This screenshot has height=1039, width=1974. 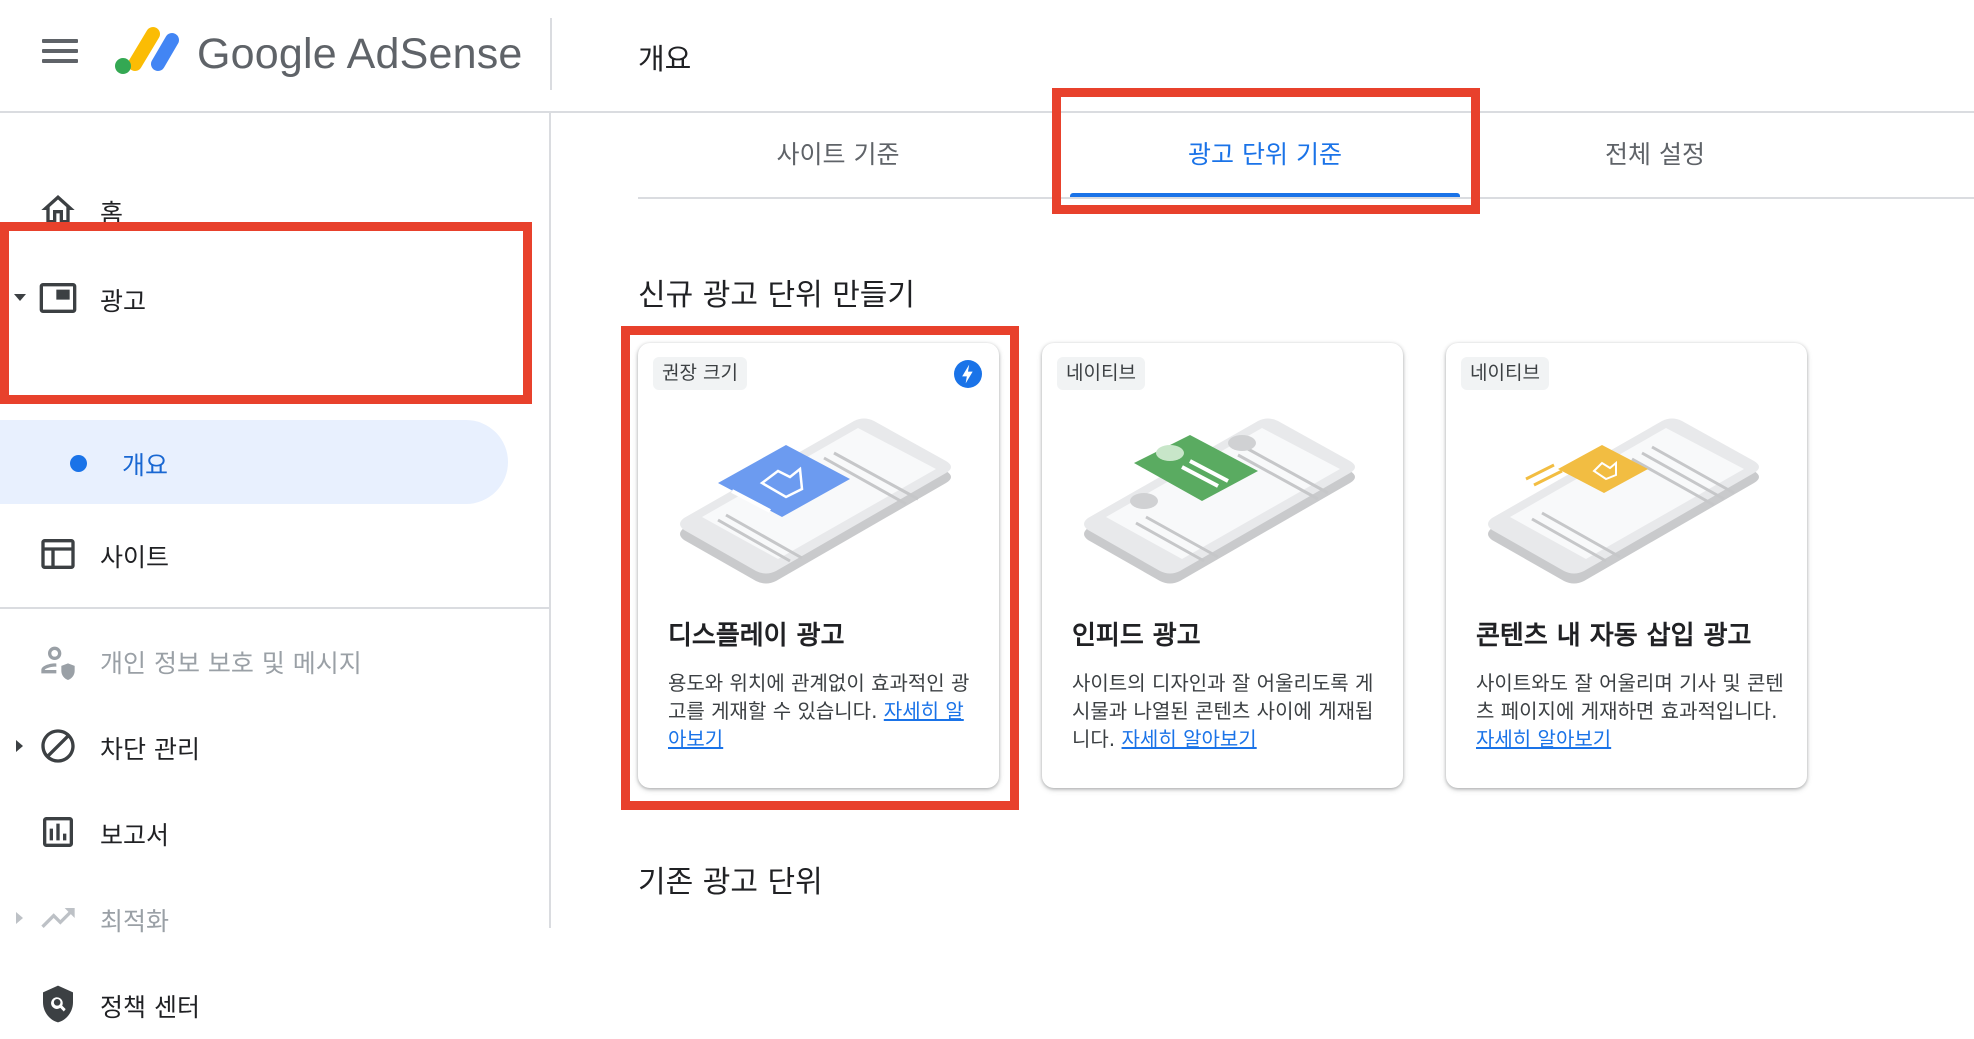 I want to click on expand-less-icon, so click(x=20, y=297).